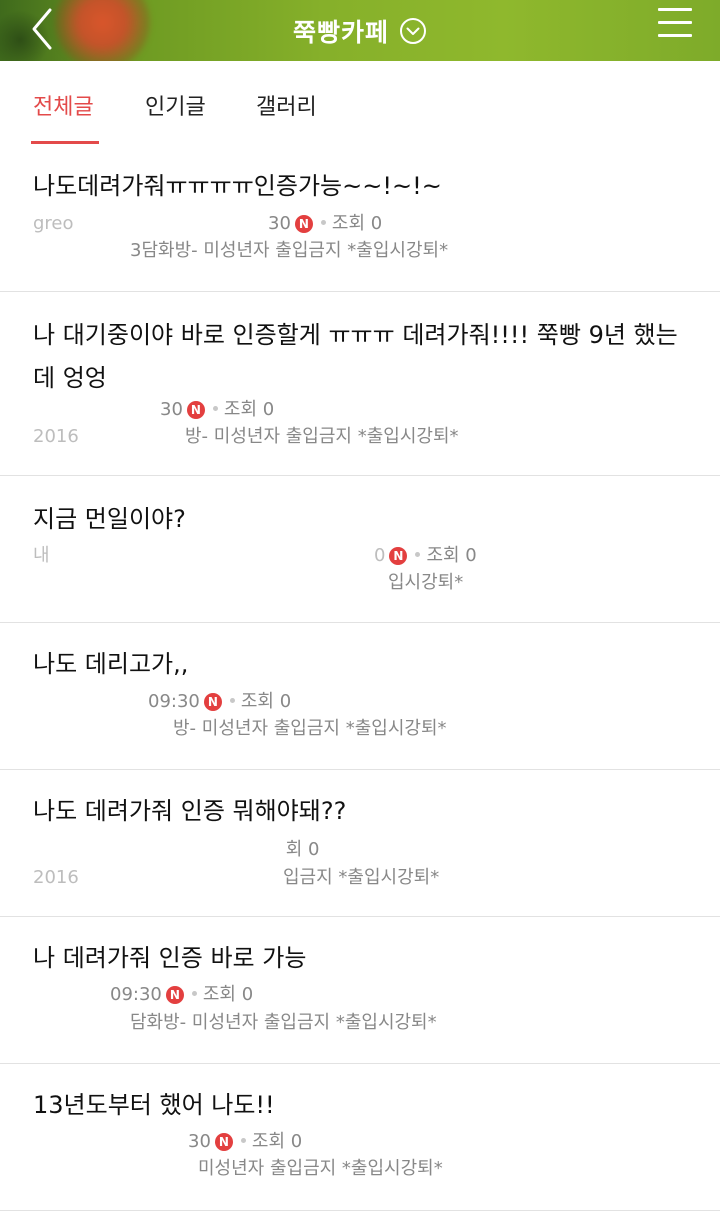 The image size is (720, 1232). What do you see at coordinates (363, 811) in the screenshot?
I see `post-title: 나도 데려가줘 인증 뭐해야돼??` at bounding box center [363, 811].